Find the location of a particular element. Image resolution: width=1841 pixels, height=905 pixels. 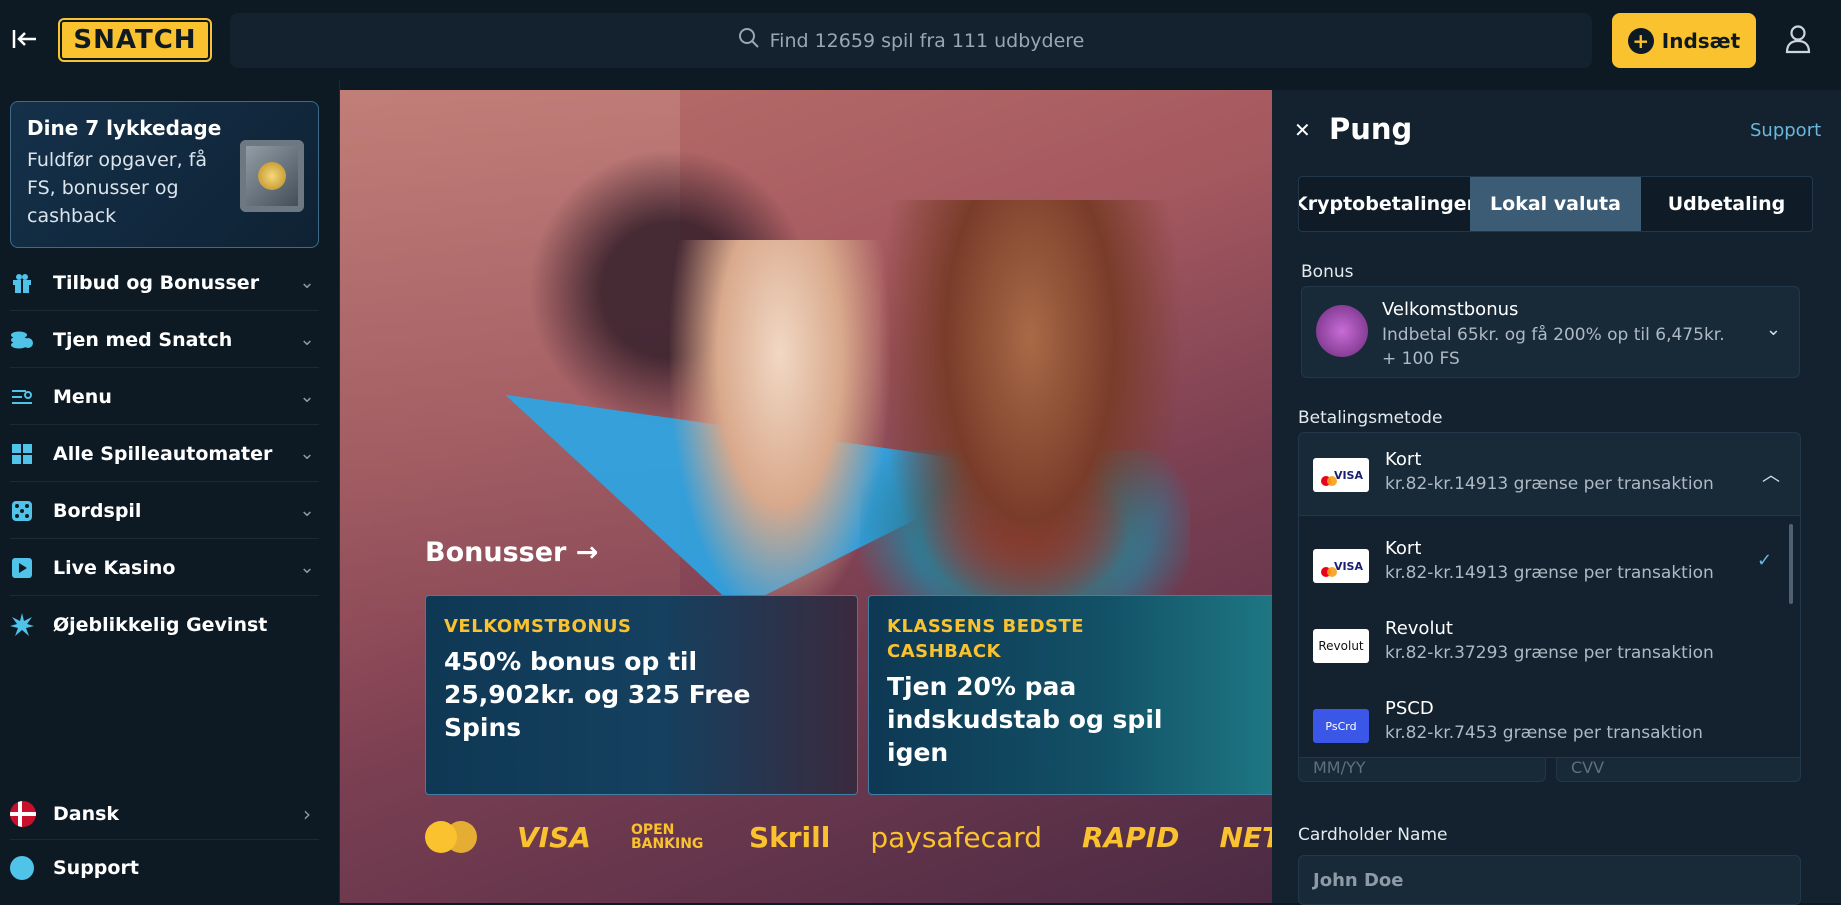

plus-icon: + is located at coordinates (1640, 40).